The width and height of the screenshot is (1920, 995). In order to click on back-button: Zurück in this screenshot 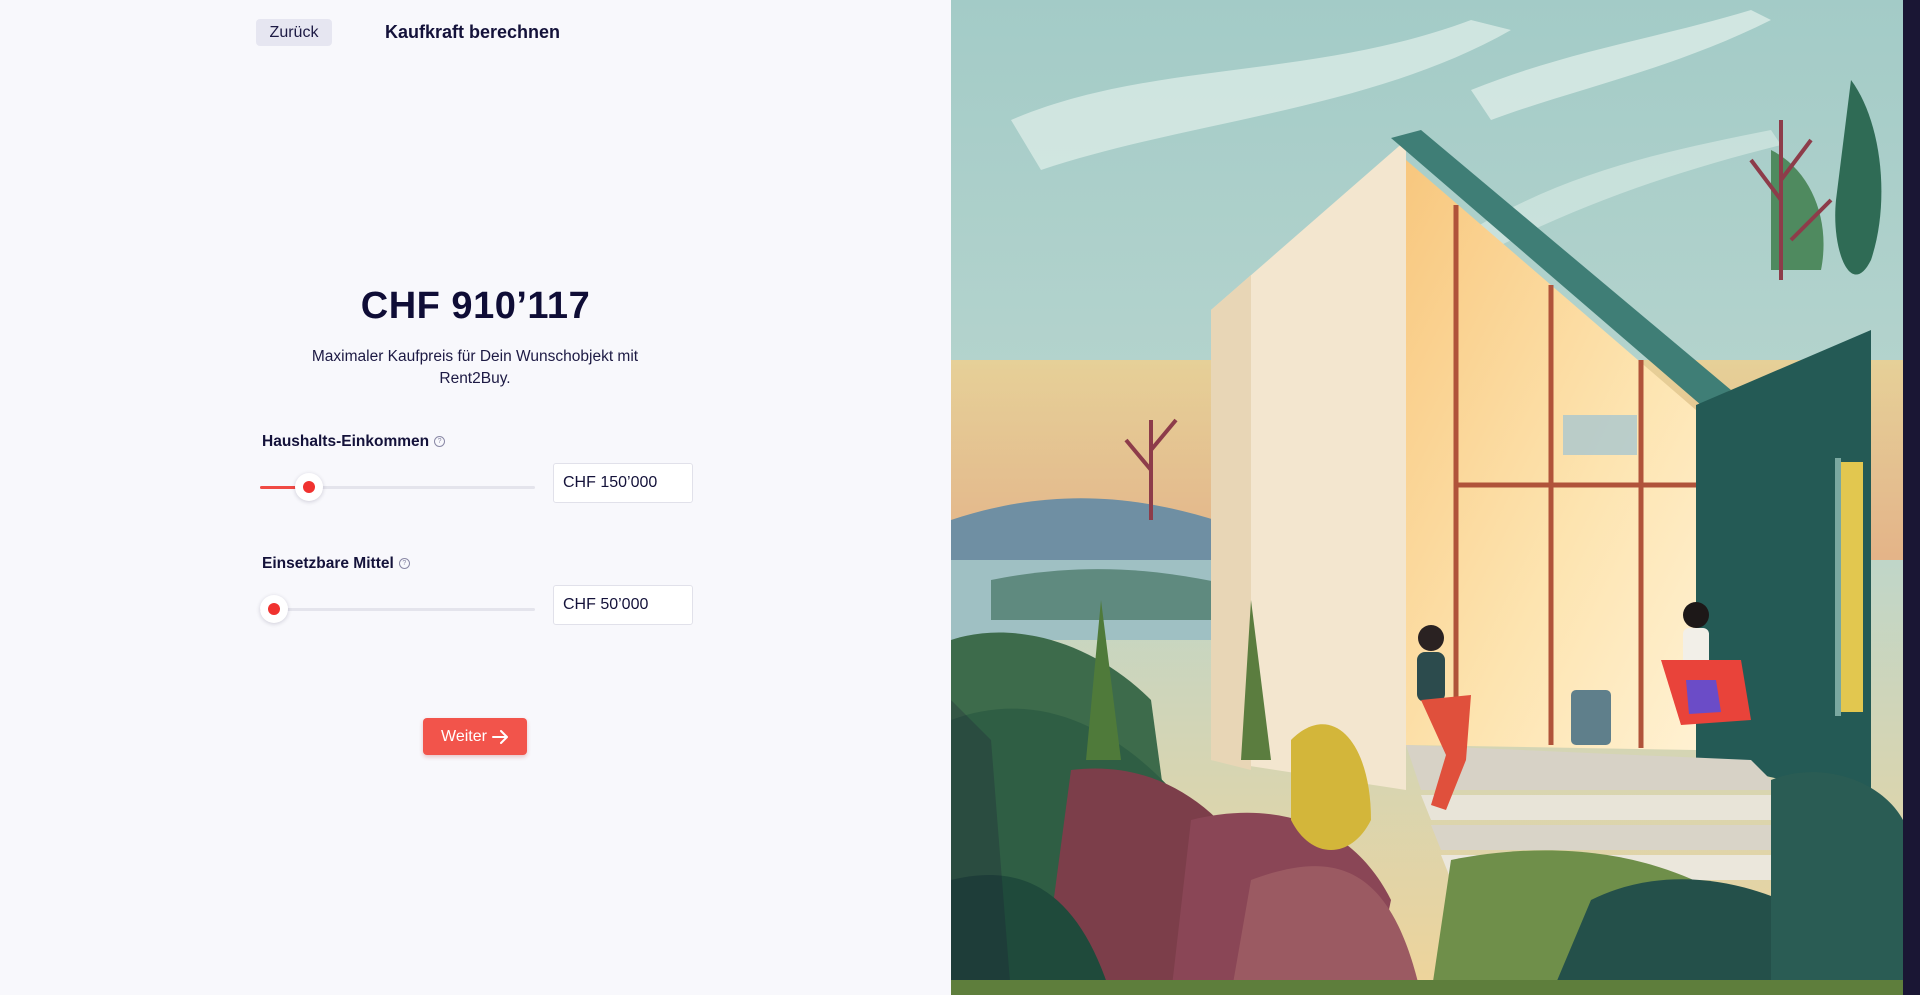, I will do `click(294, 32)`.